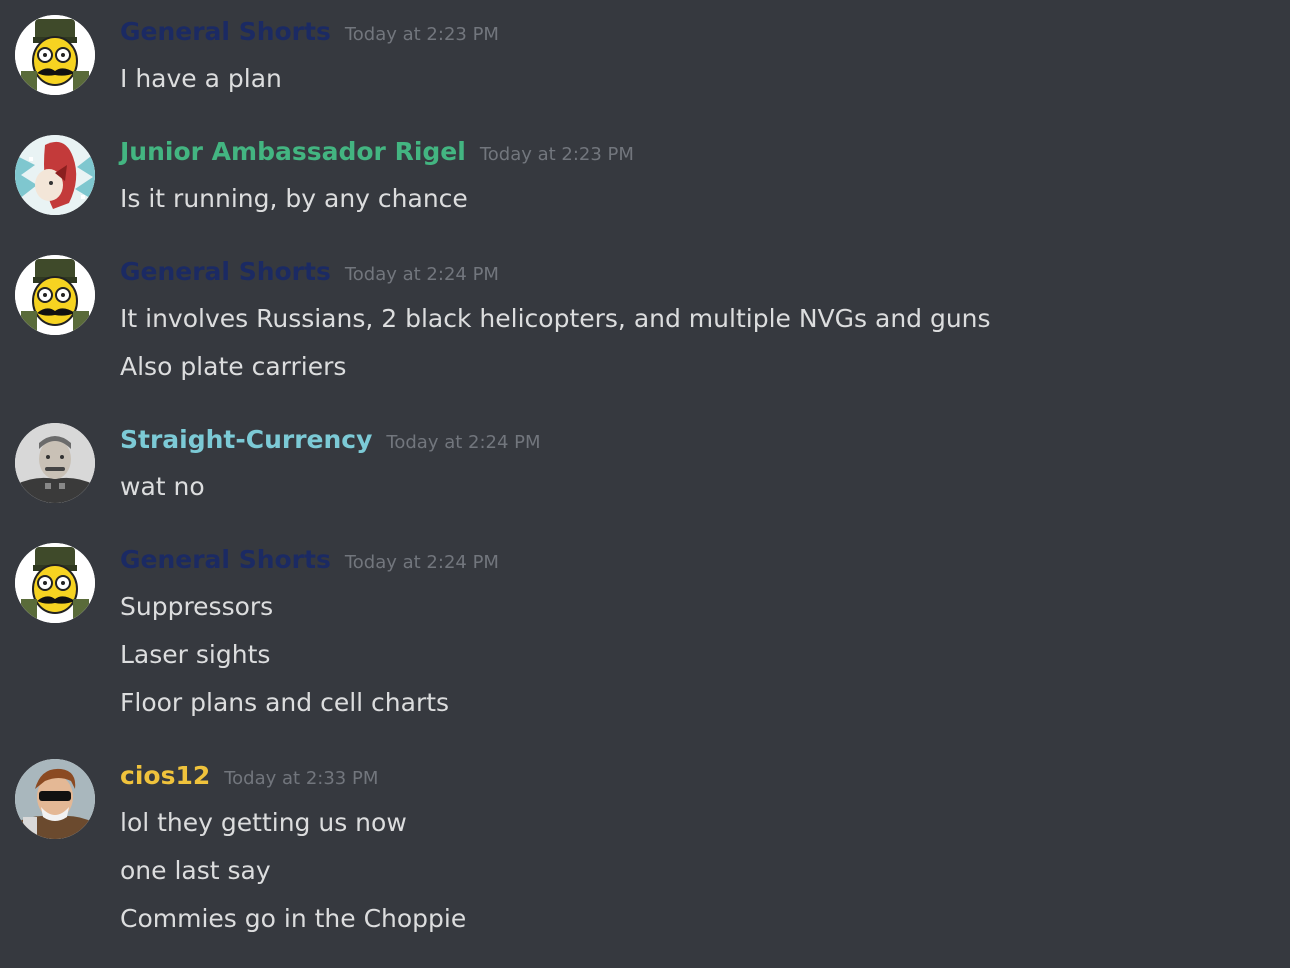 The height and width of the screenshot is (968, 1290). I want to click on message-line: wat no, so click(162, 486).